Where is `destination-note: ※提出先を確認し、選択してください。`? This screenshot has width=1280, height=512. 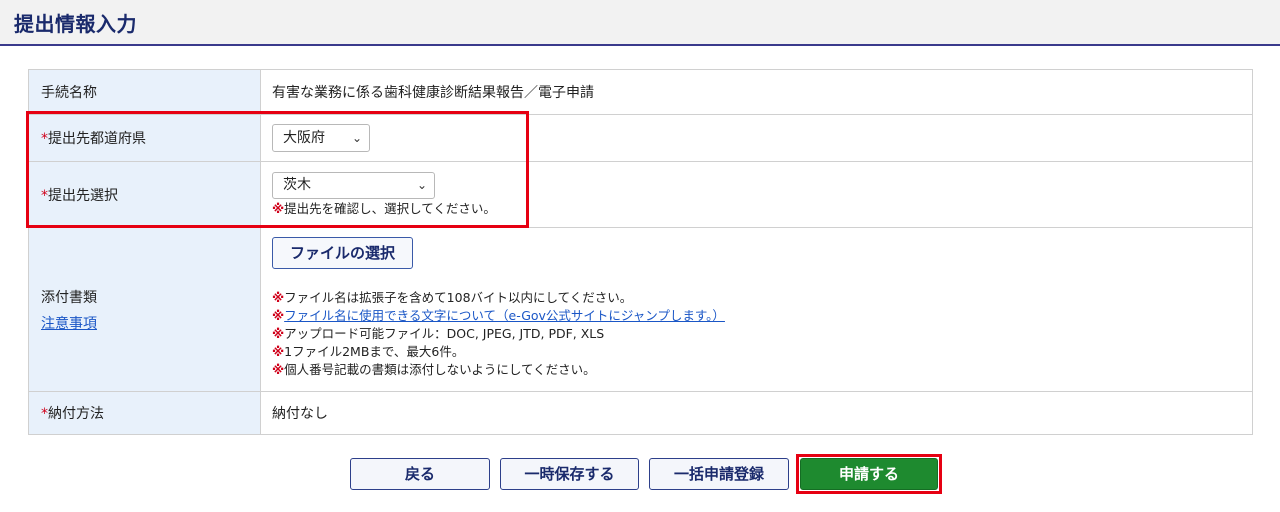 destination-note: ※提出先を確認し、選択してください。 is located at coordinates (762, 209).